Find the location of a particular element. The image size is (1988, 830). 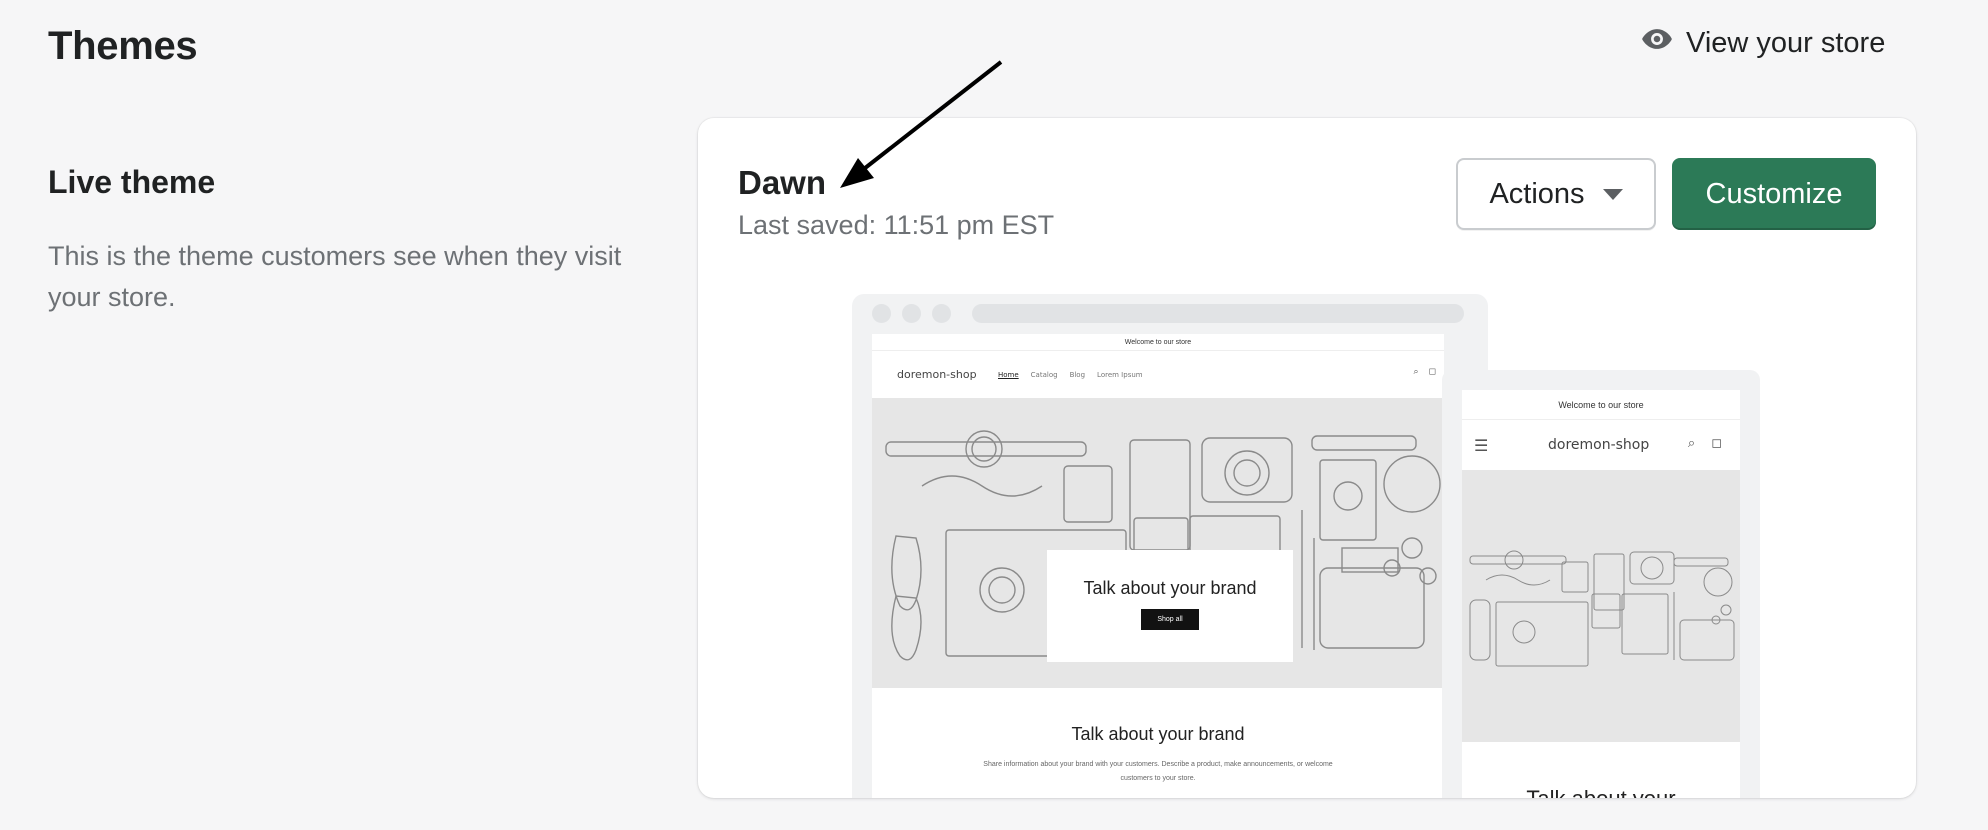

actions-label: Actions is located at coordinates (1537, 193).